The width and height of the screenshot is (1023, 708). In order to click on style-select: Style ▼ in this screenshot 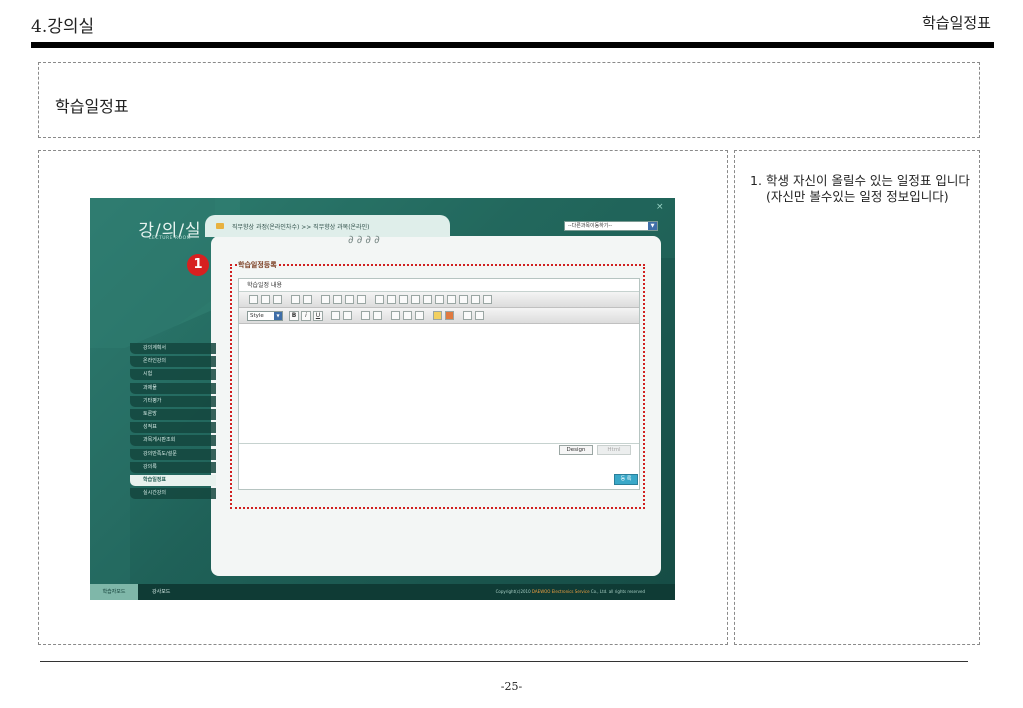, I will do `click(265, 316)`.